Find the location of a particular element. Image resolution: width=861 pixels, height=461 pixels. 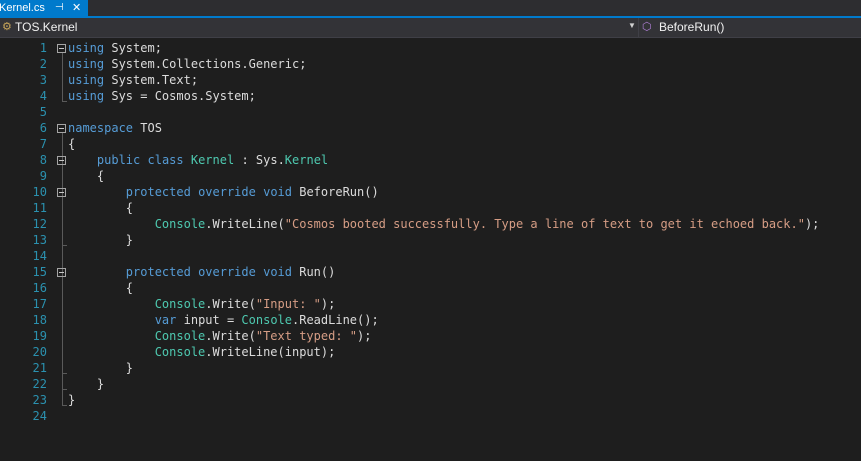

line-number: 14 is located at coordinates (39, 256).